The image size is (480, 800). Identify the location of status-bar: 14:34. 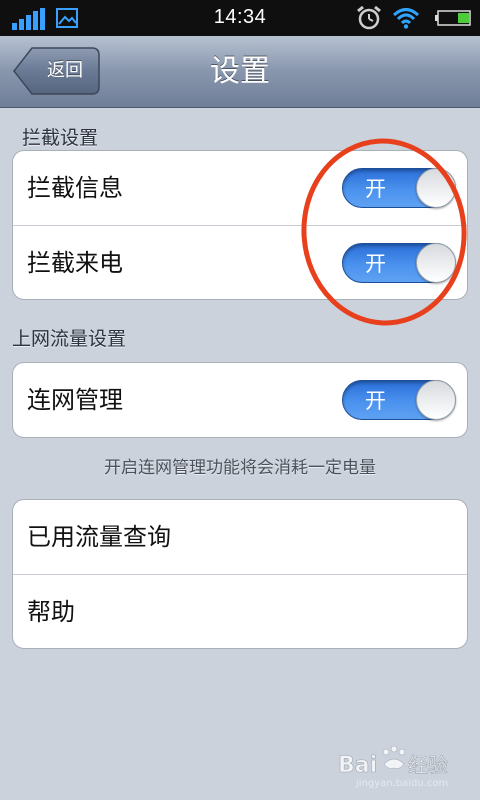
(240, 18).